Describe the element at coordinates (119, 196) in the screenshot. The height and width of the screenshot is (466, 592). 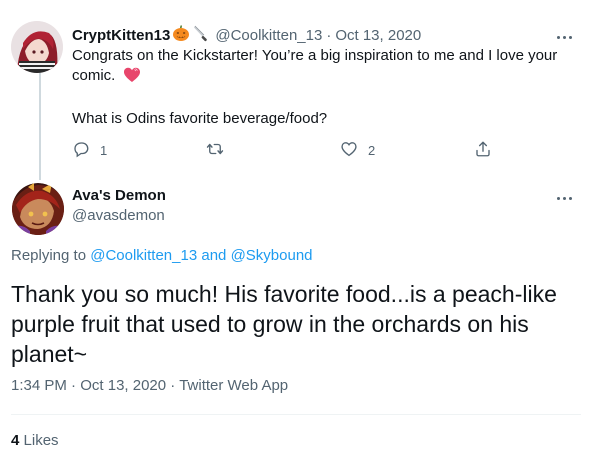
I see `display-name: Ava's Demon` at that location.